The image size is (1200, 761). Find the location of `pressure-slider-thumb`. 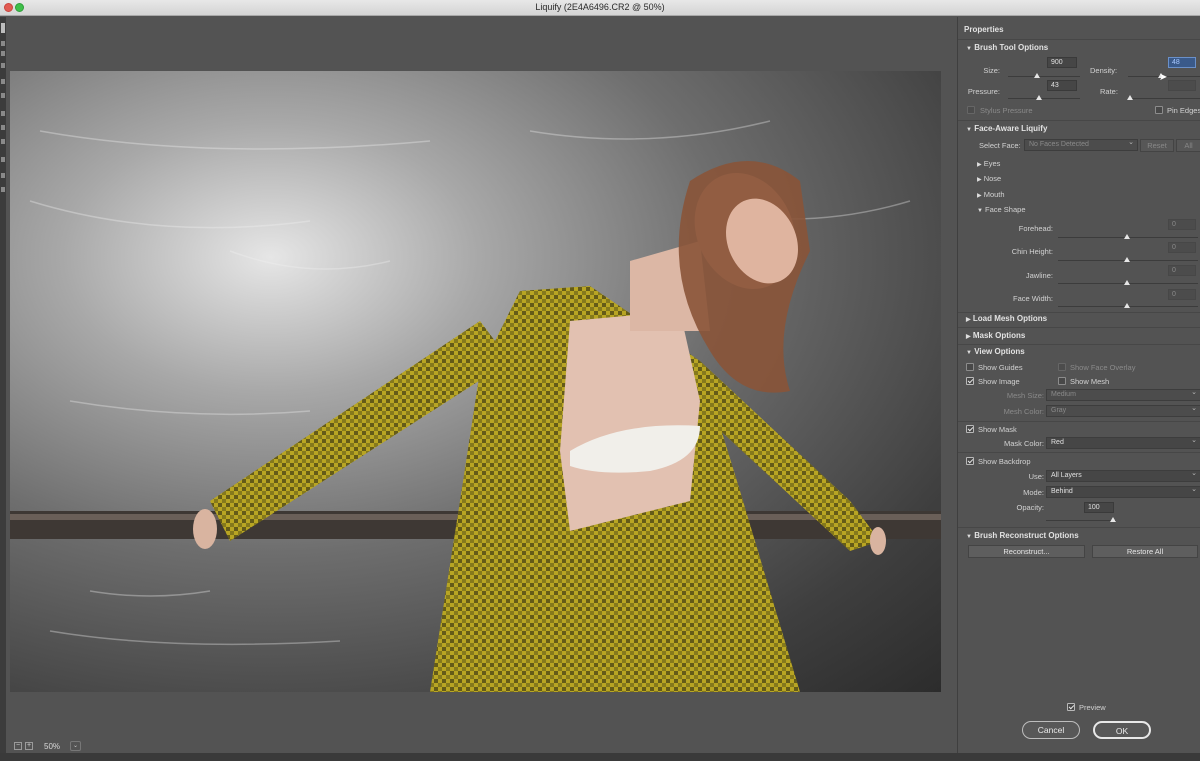

pressure-slider-thumb is located at coordinates (1039, 97).